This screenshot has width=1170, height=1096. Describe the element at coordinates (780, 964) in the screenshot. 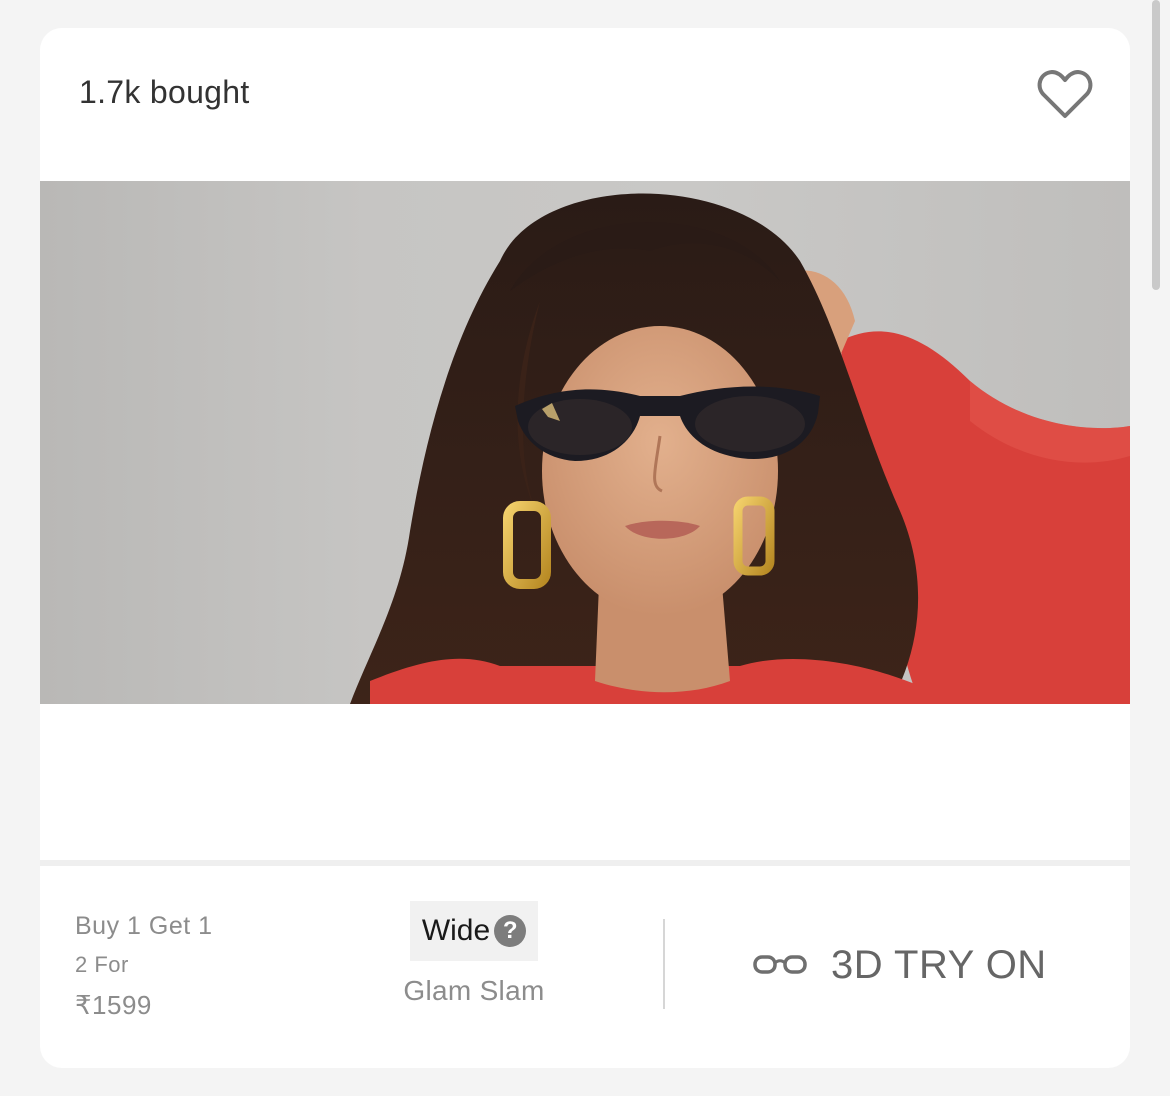

I see `glasses-icon` at that location.